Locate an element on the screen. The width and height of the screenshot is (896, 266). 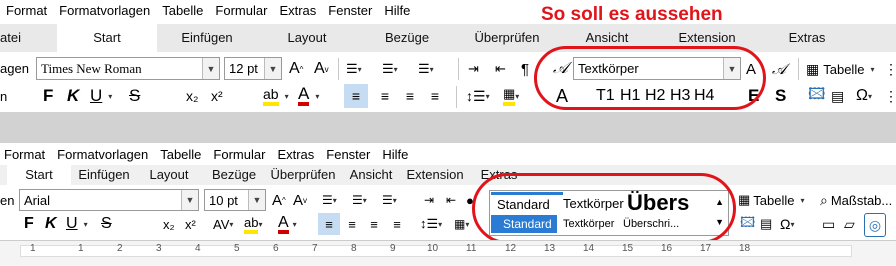
tab-extras: Extras is located at coordinates (807, 38).